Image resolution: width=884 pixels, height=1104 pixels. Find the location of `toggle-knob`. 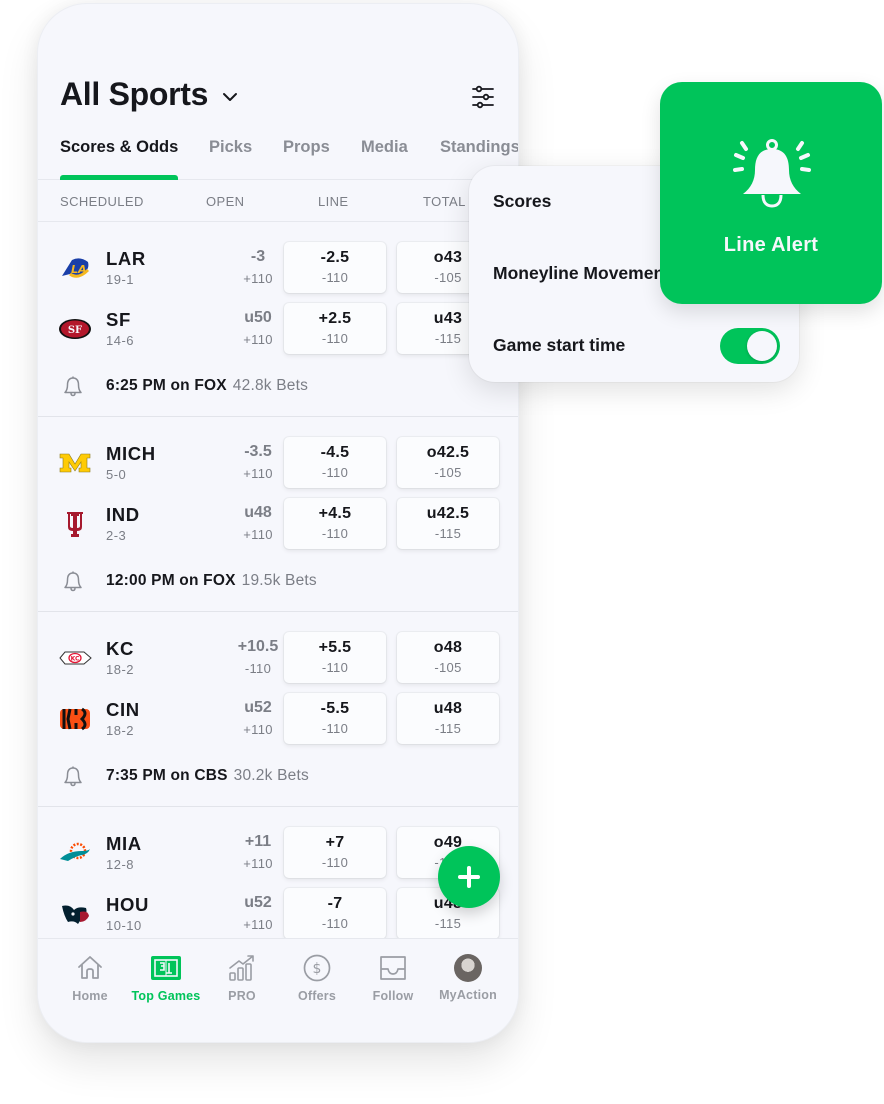

toggle-knob is located at coordinates (762, 346).